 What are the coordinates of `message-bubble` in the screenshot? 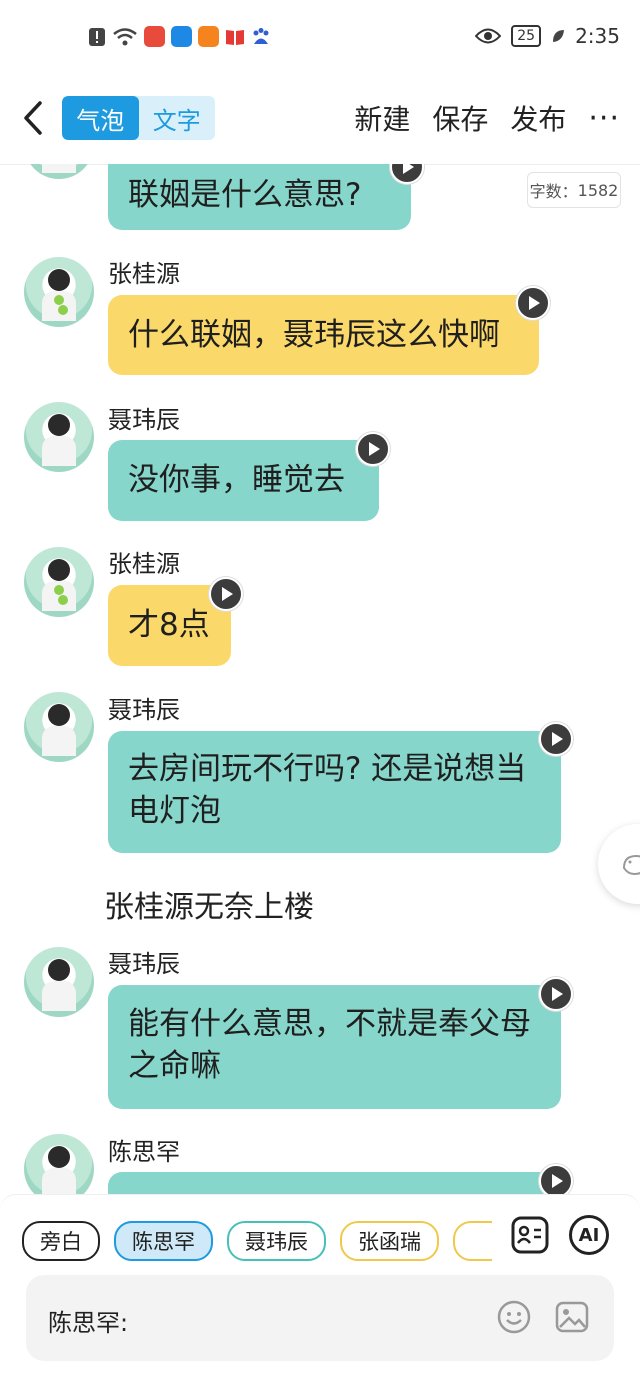 It's located at (334, 1183).